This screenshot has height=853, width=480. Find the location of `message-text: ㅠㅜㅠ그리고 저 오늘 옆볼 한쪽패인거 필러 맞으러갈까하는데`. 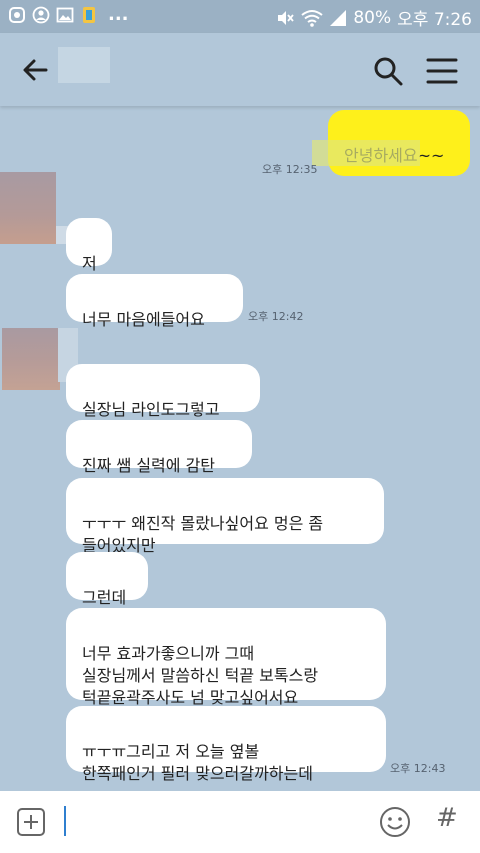

message-text: ㅠㅜㅠ그리고 저 오늘 옆볼 한쪽패인거 필러 맞으러갈까하는데 is located at coordinates (197, 762).